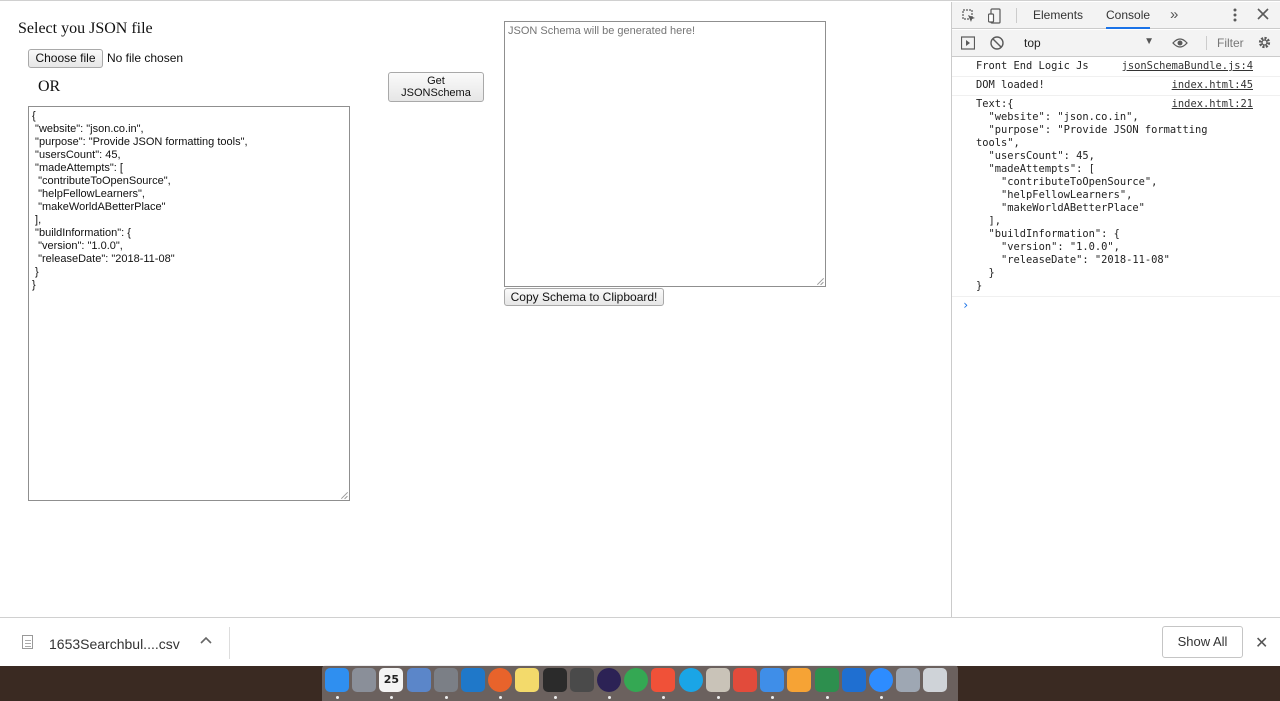 Image resolution: width=1280 pixels, height=701 pixels. What do you see at coordinates (826, 680) in the screenshot?
I see `sourcetree-icon` at bounding box center [826, 680].